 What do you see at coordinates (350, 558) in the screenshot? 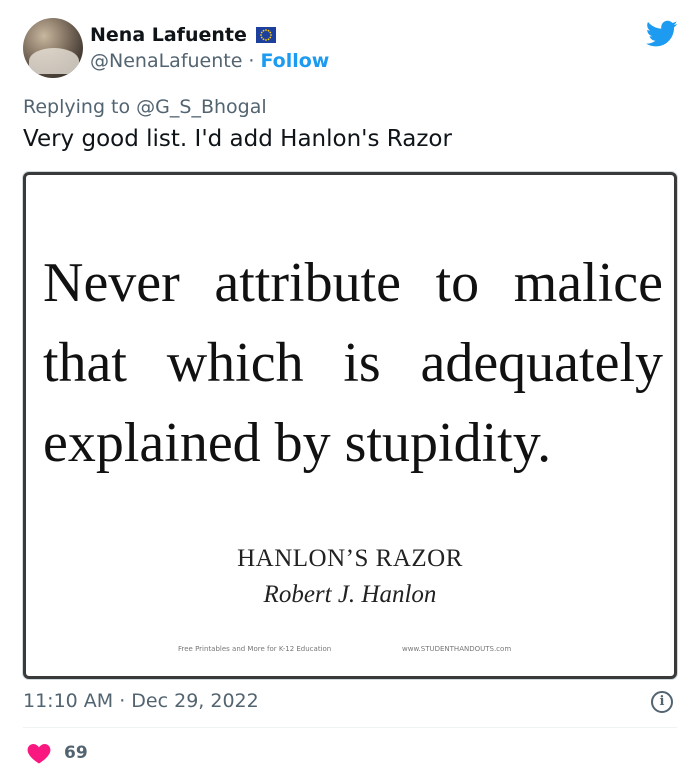
I see `razor-title: HANLON’S RAZOR` at bounding box center [350, 558].